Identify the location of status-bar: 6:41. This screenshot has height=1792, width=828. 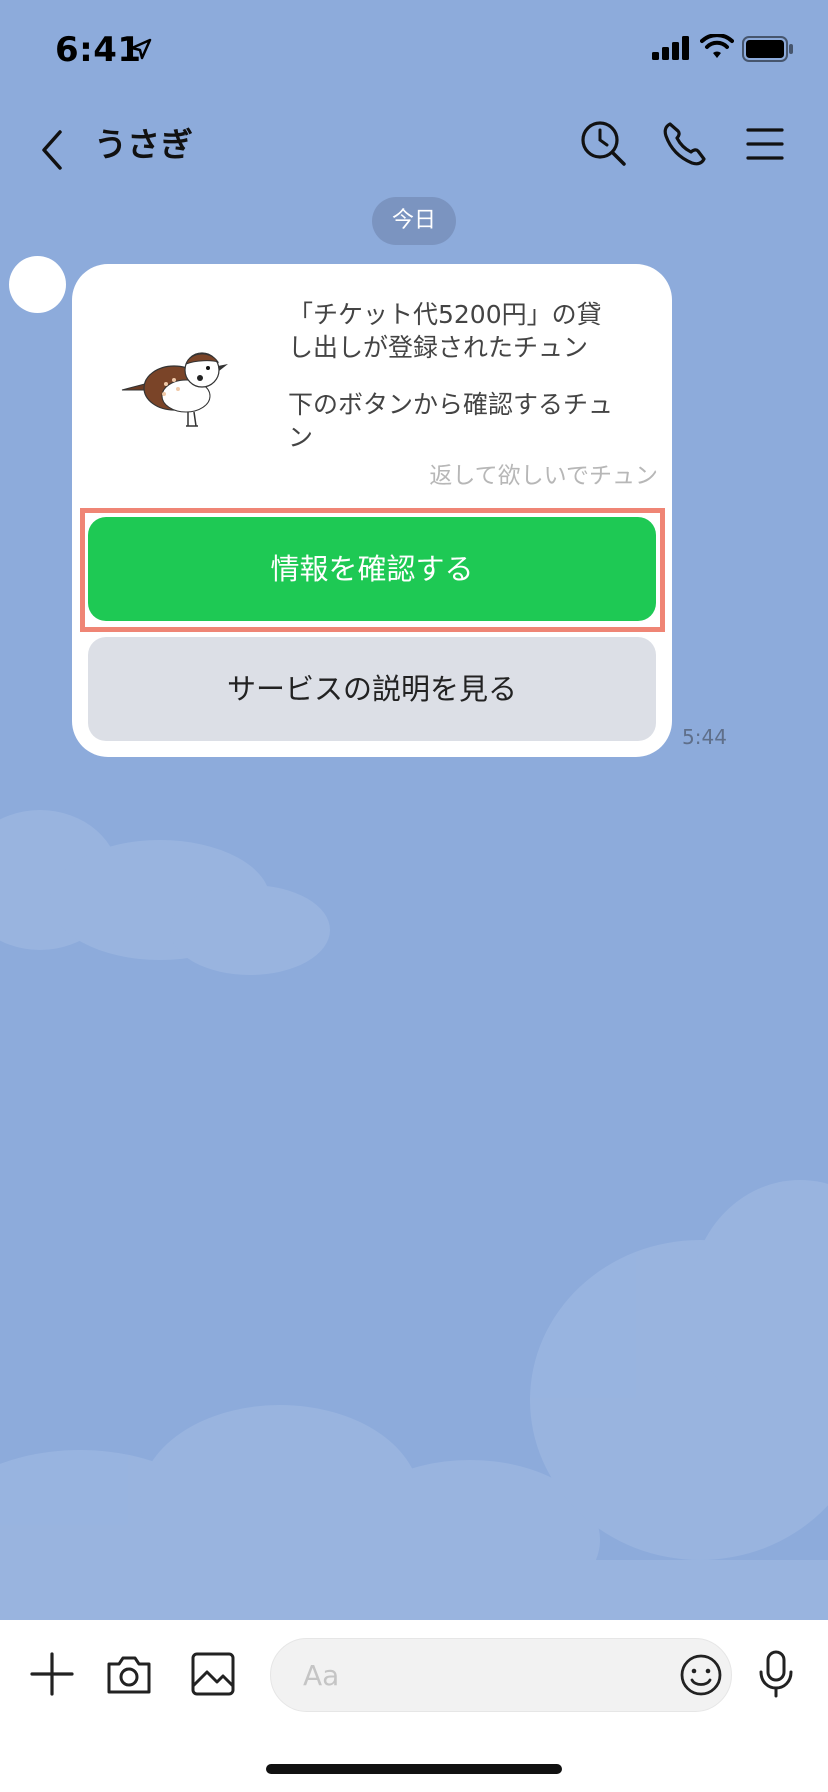
(414, 50).